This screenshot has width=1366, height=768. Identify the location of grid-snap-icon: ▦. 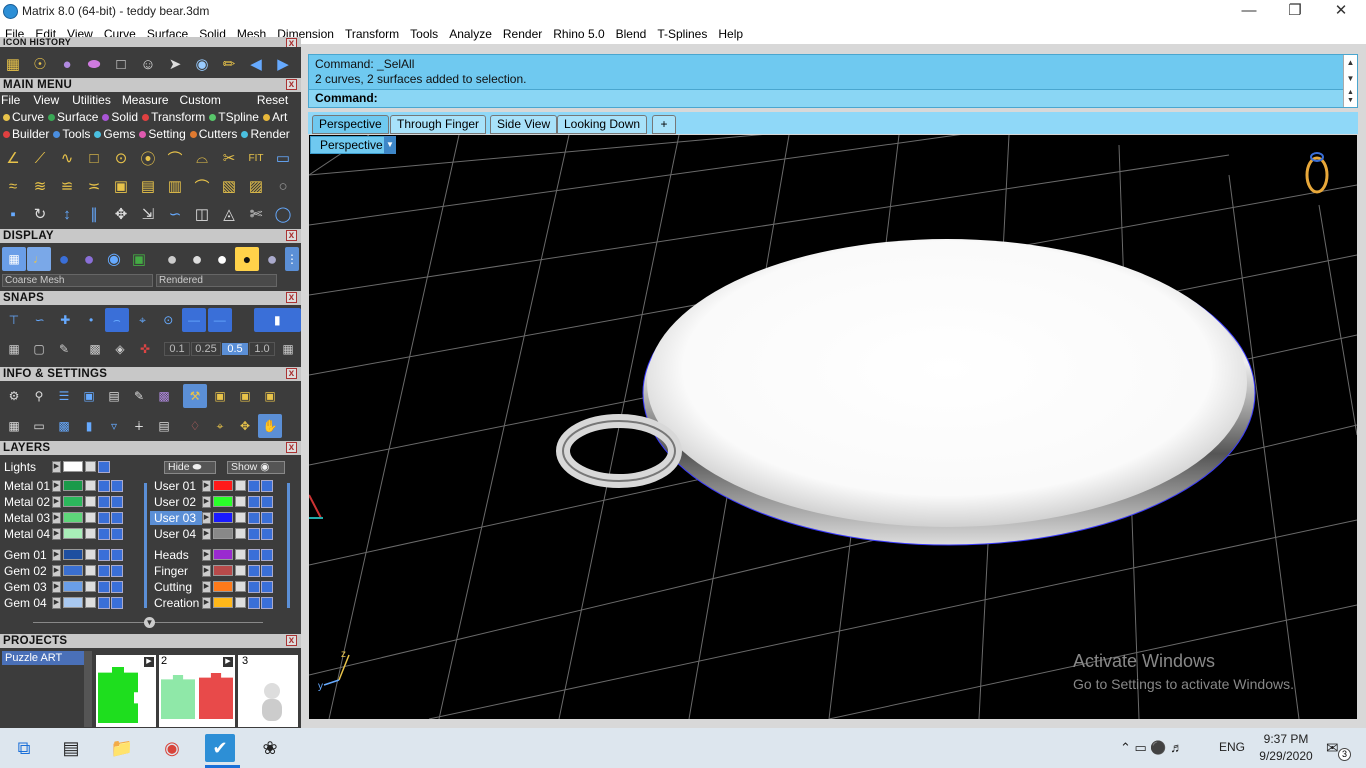
(14, 349).